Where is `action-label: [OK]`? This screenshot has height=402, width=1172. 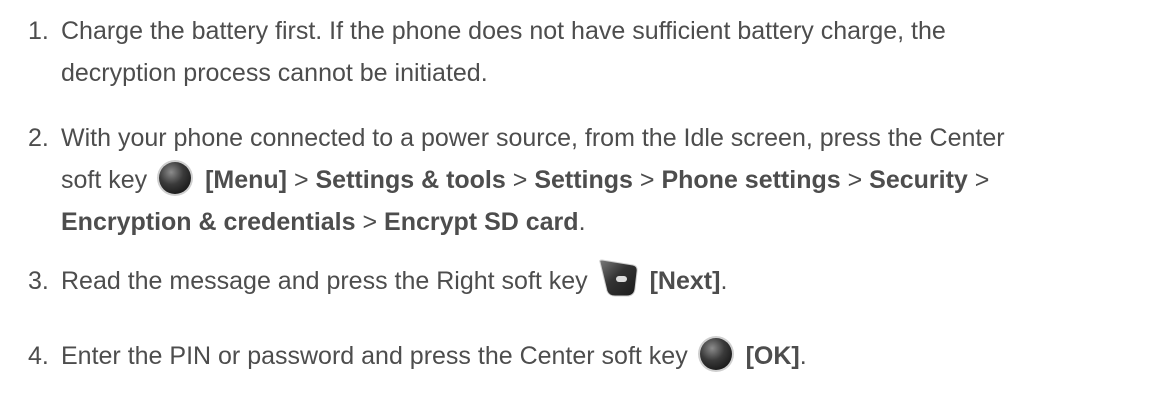
action-label: [OK] is located at coordinates (772, 356).